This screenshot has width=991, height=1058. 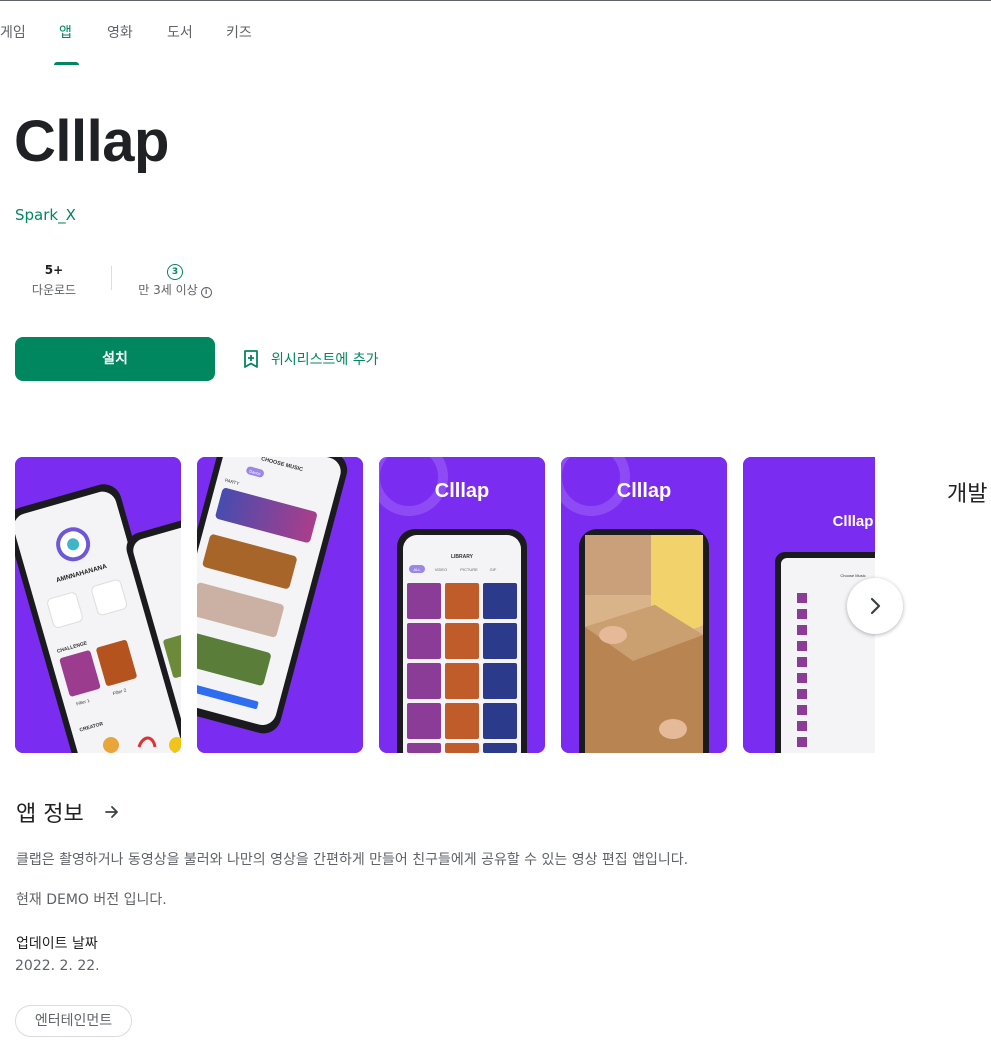 I want to click on rating-label: 만 3세 이상, so click(x=168, y=290).